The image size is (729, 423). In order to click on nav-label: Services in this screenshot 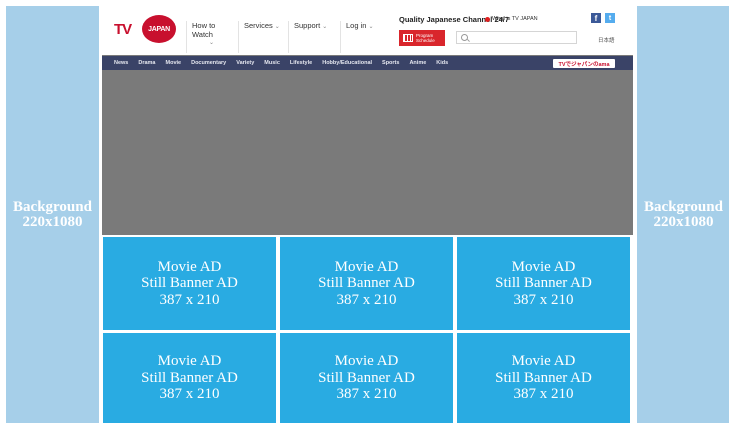, I will do `click(258, 25)`.